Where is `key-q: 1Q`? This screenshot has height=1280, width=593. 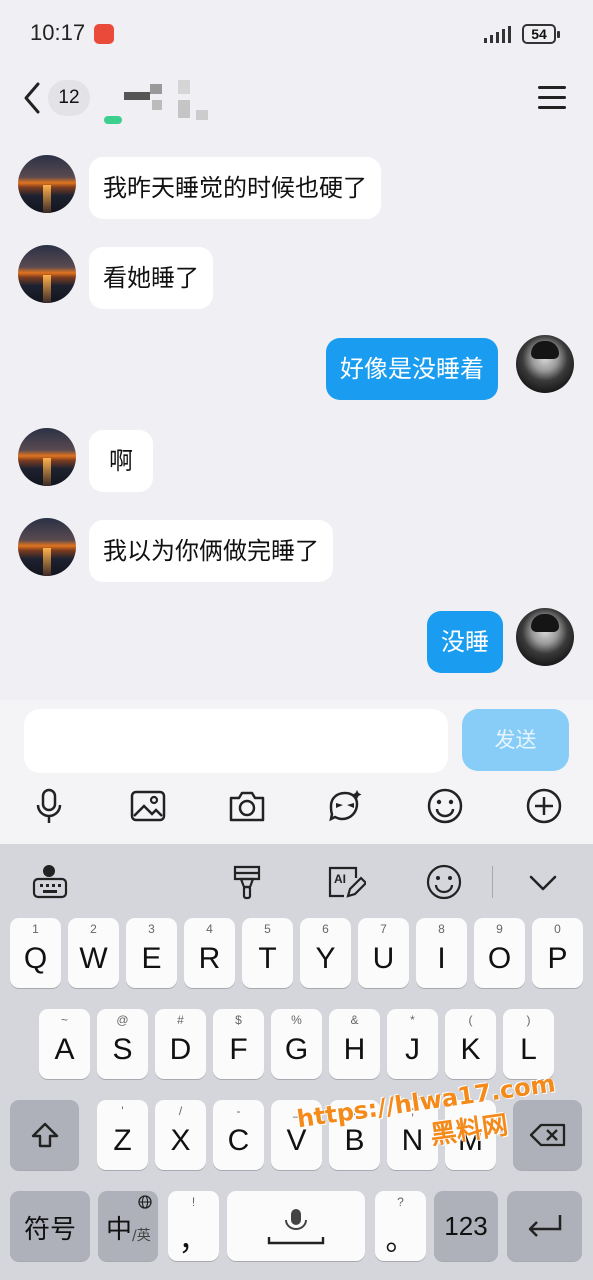 key-q: 1Q is located at coordinates (35, 953).